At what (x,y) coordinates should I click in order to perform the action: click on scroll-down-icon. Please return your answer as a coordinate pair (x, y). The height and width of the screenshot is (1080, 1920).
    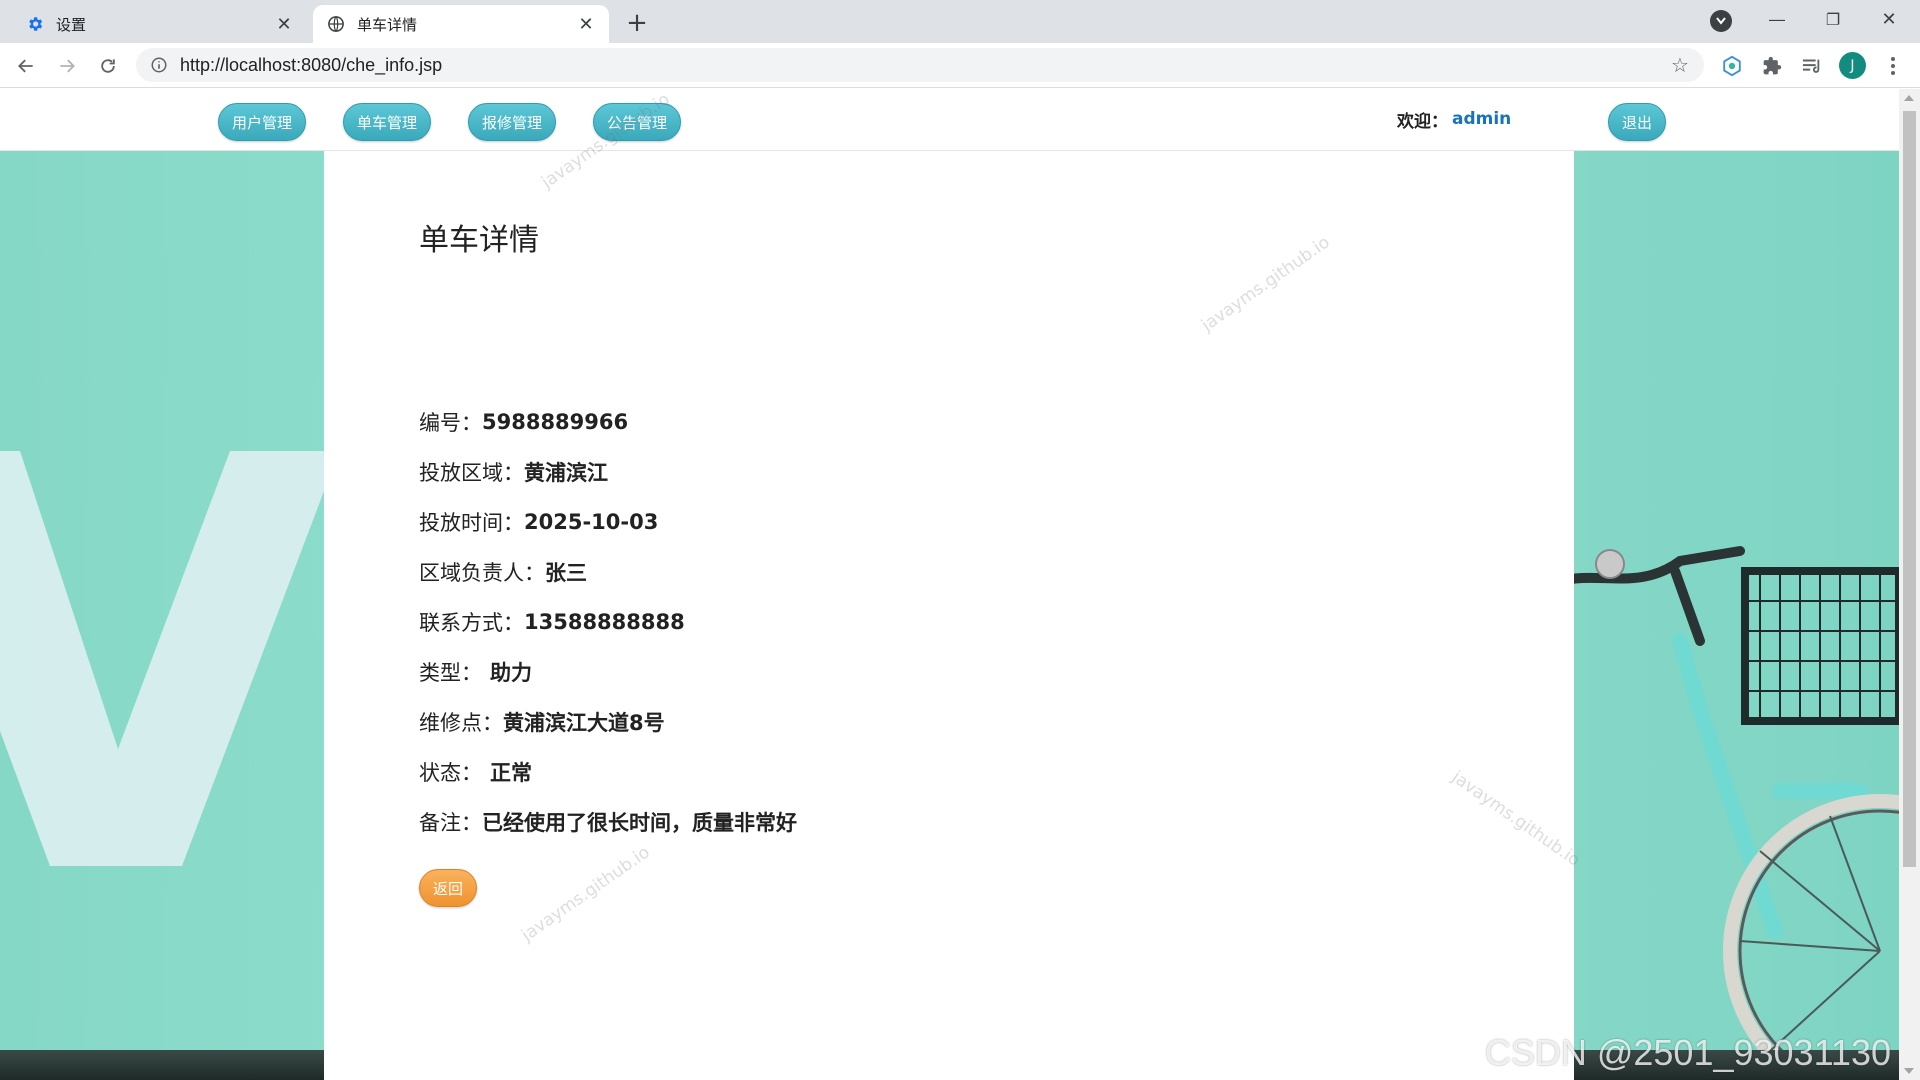
    Looking at the image, I should click on (1909, 1071).